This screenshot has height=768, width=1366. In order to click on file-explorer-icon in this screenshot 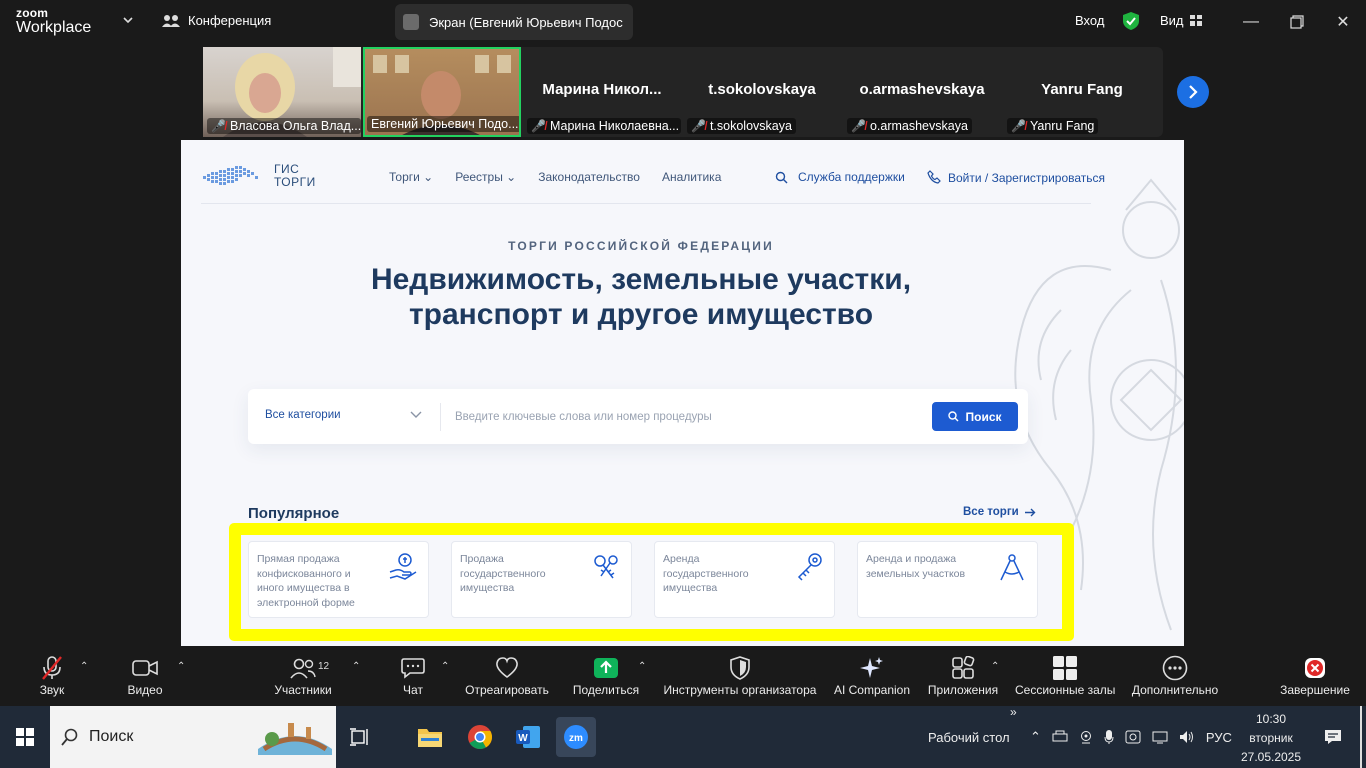, I will do `click(430, 737)`.